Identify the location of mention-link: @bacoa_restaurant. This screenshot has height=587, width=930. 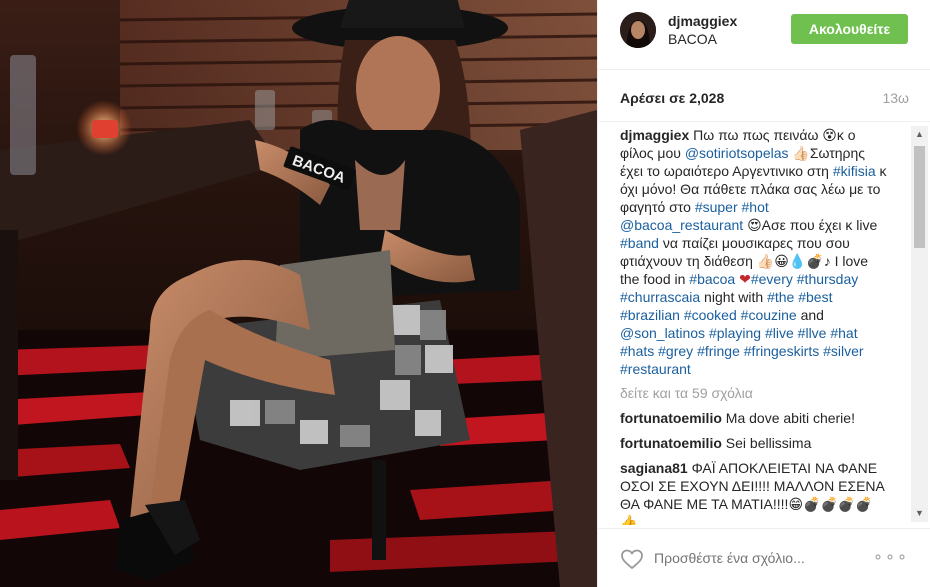
(681, 225).